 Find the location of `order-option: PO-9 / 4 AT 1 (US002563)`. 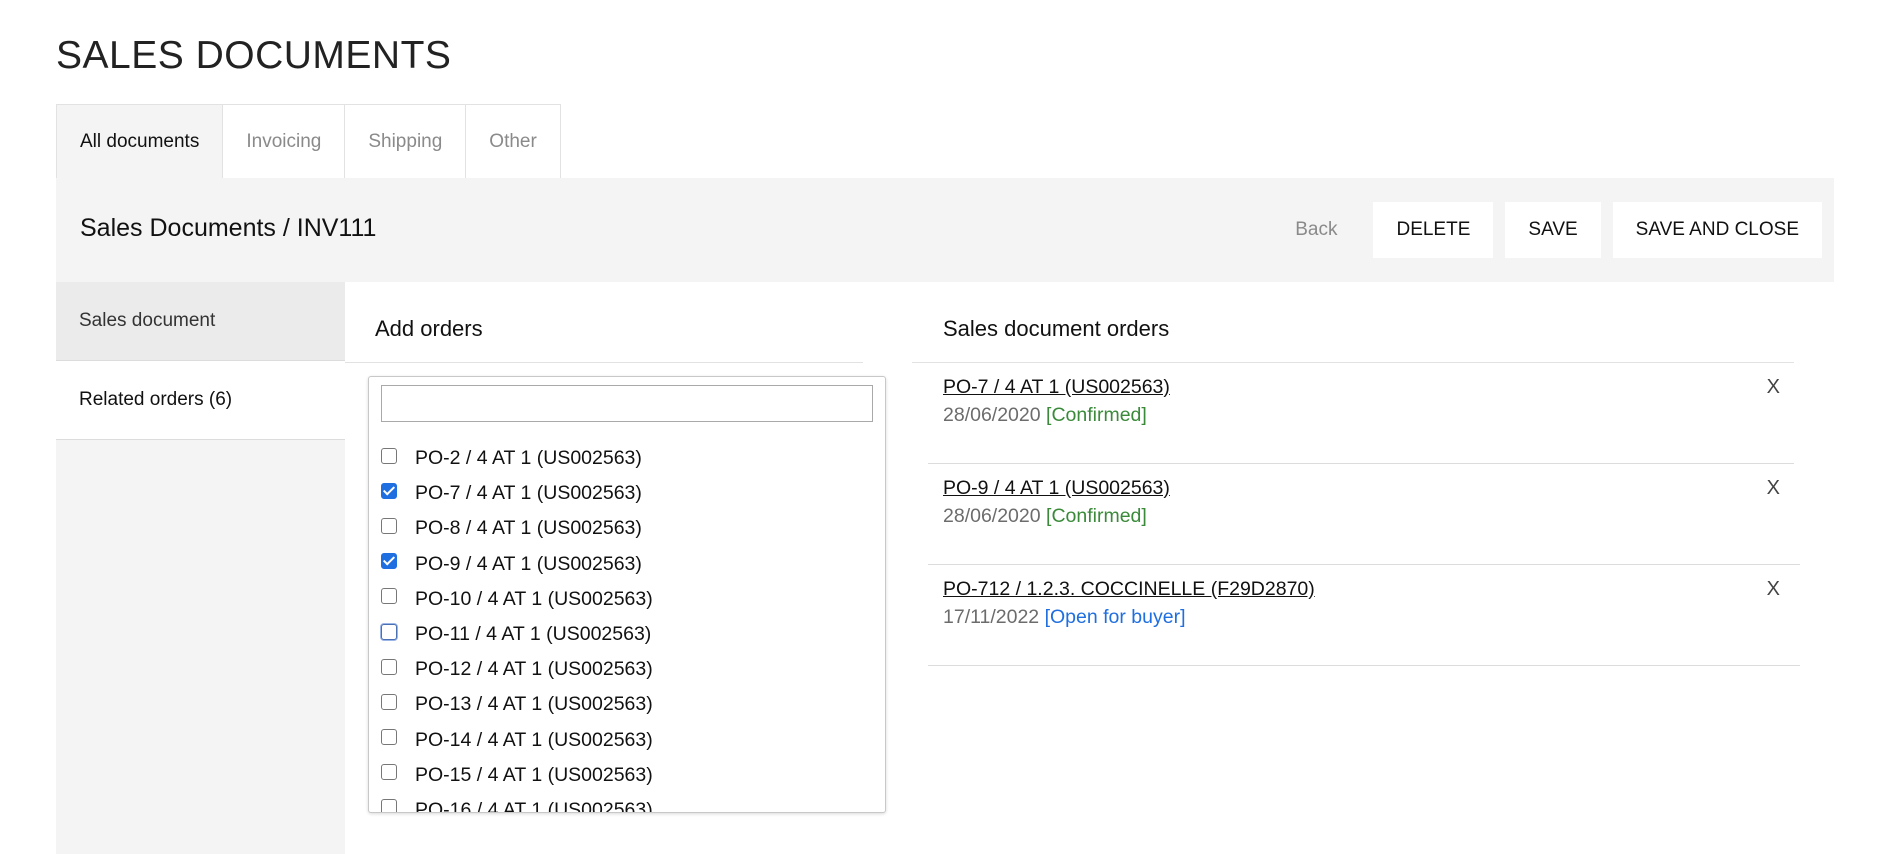

order-option: PO-9 / 4 AT 1 (US002563) is located at coordinates (517, 564).